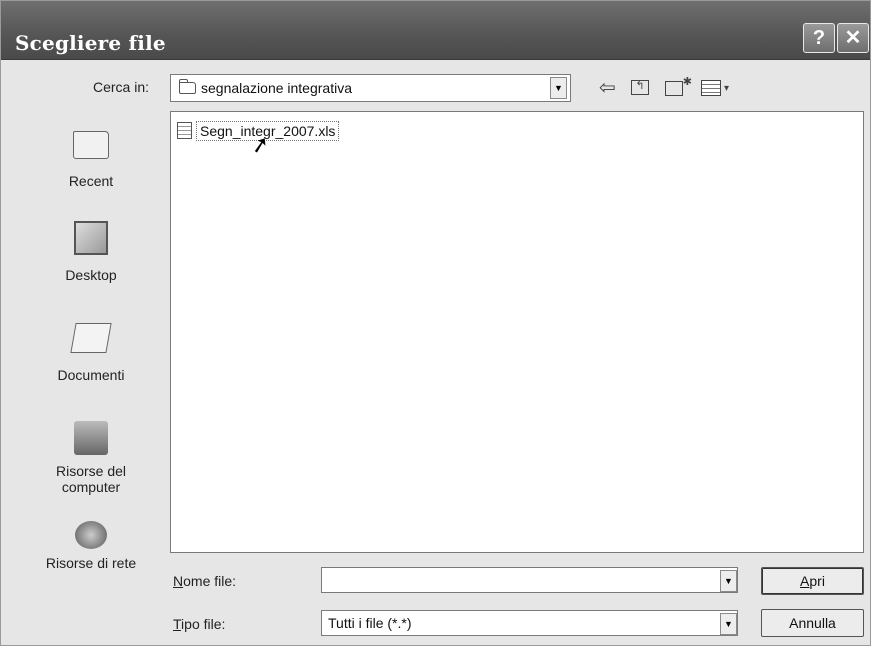 Image resolution: width=871 pixels, height=646 pixels. I want to click on place-label: Documenti, so click(91, 375).